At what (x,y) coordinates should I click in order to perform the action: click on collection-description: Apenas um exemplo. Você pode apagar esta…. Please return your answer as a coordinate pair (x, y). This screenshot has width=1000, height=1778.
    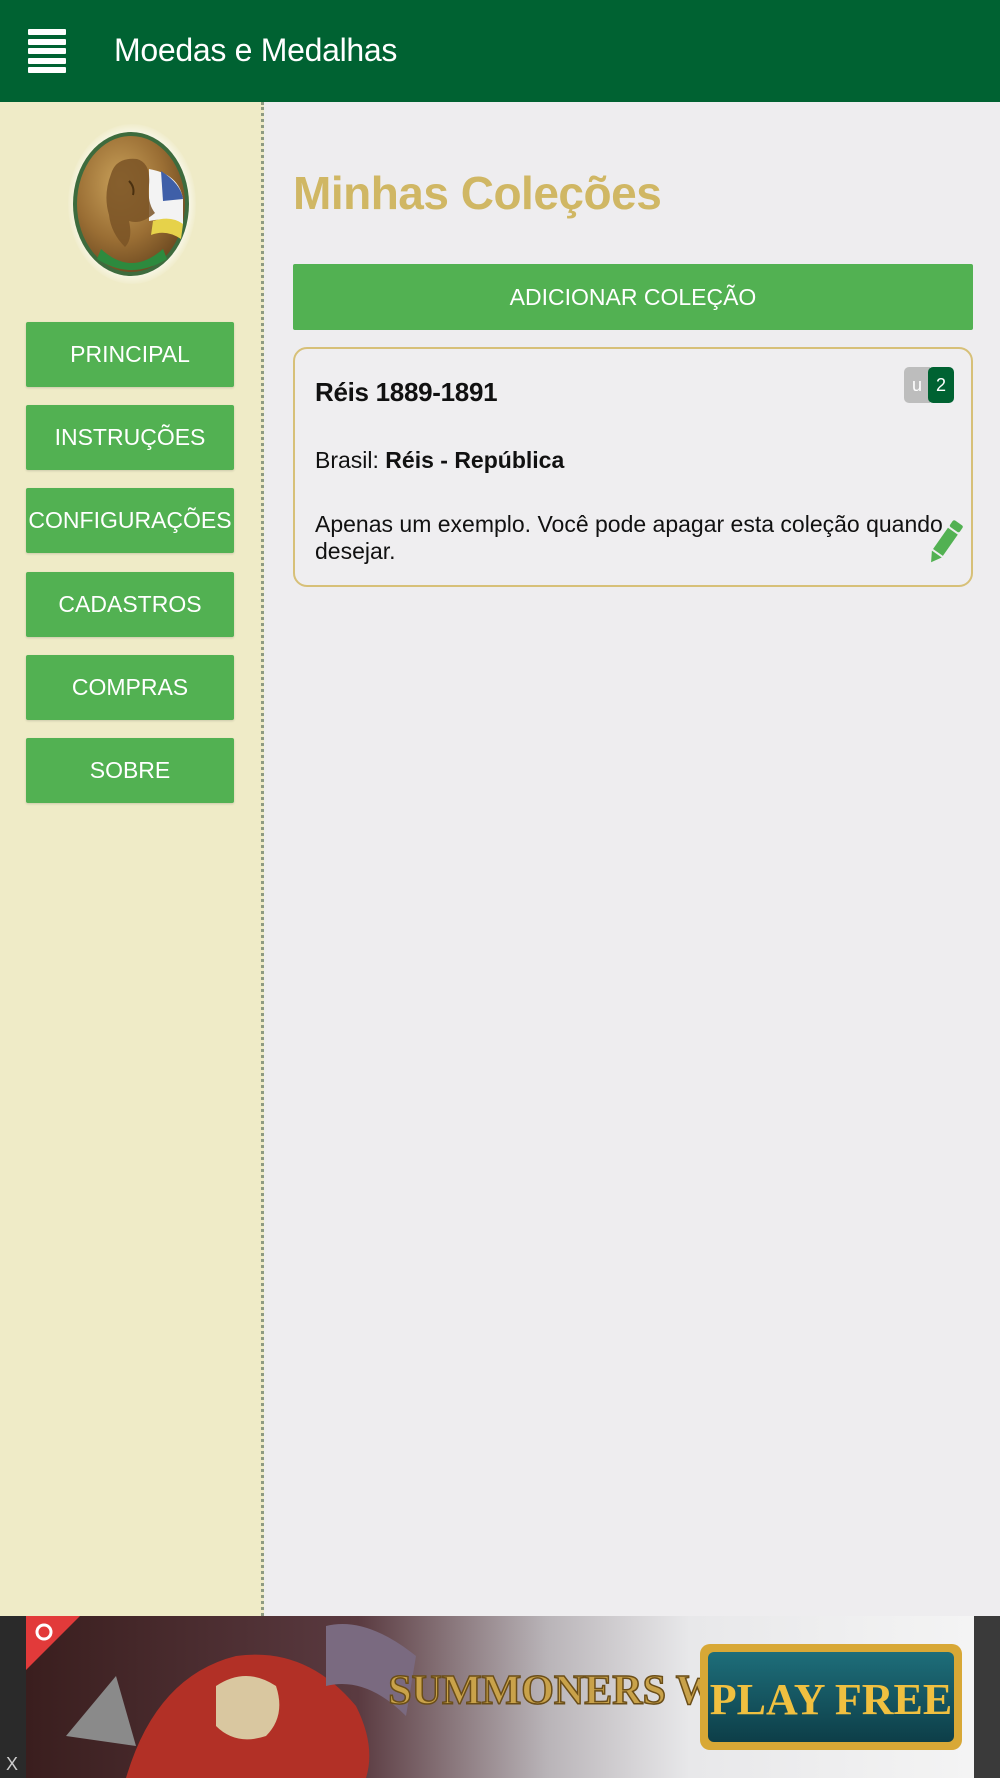
    Looking at the image, I should click on (629, 537).